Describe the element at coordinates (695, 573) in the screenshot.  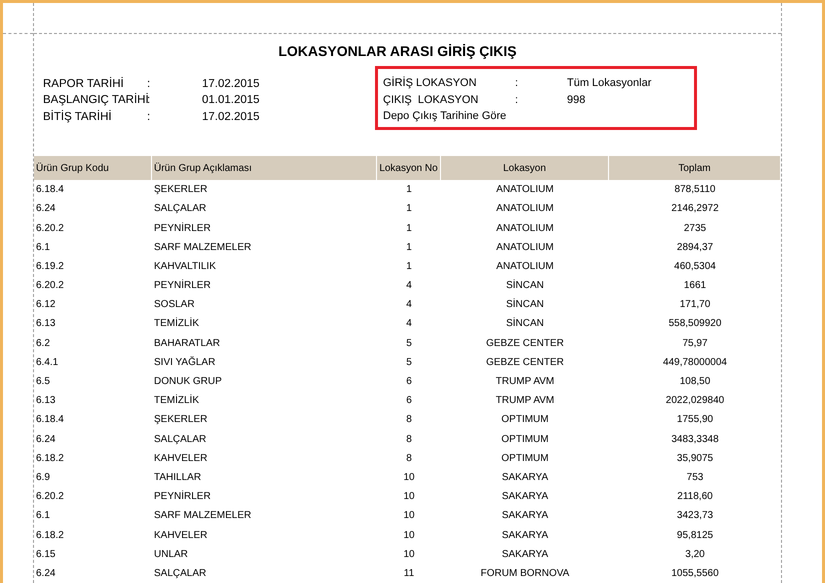
I see `total-cell-text: 1055,5560` at that location.